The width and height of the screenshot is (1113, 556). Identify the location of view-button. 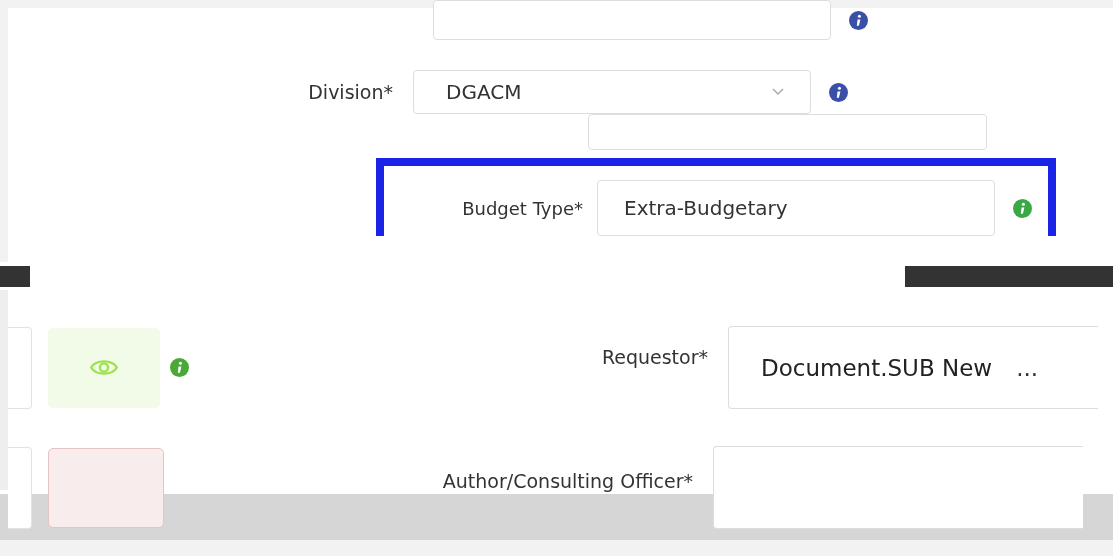
(104, 367).